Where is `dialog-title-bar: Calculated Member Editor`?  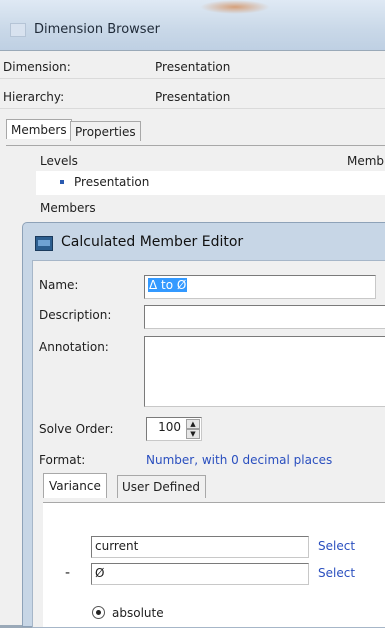
dialog-title-bar: Calculated Member Editor is located at coordinates (204, 241).